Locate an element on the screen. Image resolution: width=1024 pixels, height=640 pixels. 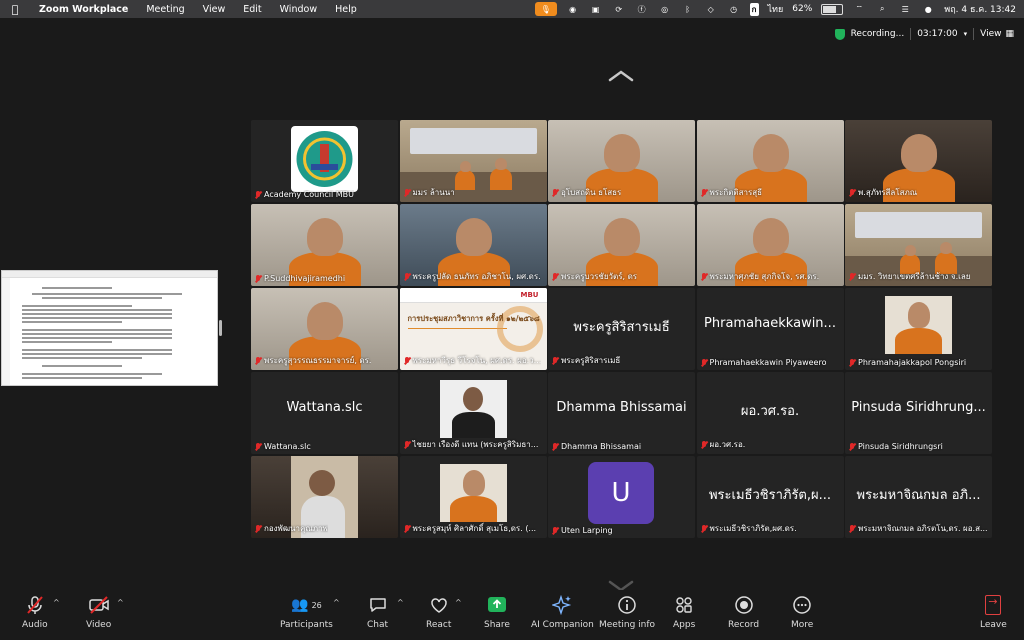
separator is located at coordinates (974, 34).